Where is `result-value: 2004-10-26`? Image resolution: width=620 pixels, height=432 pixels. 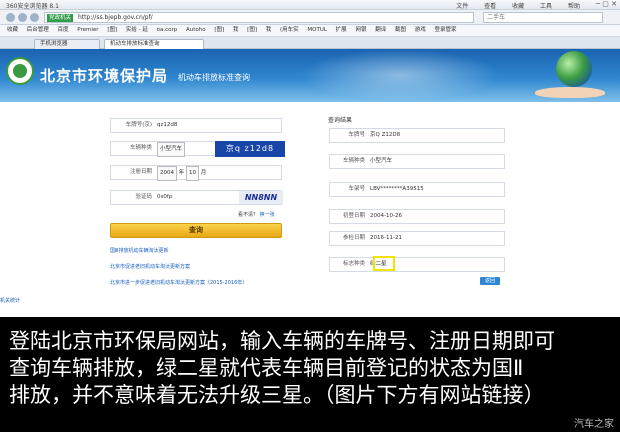 result-value: 2004-10-26 is located at coordinates (386, 216).